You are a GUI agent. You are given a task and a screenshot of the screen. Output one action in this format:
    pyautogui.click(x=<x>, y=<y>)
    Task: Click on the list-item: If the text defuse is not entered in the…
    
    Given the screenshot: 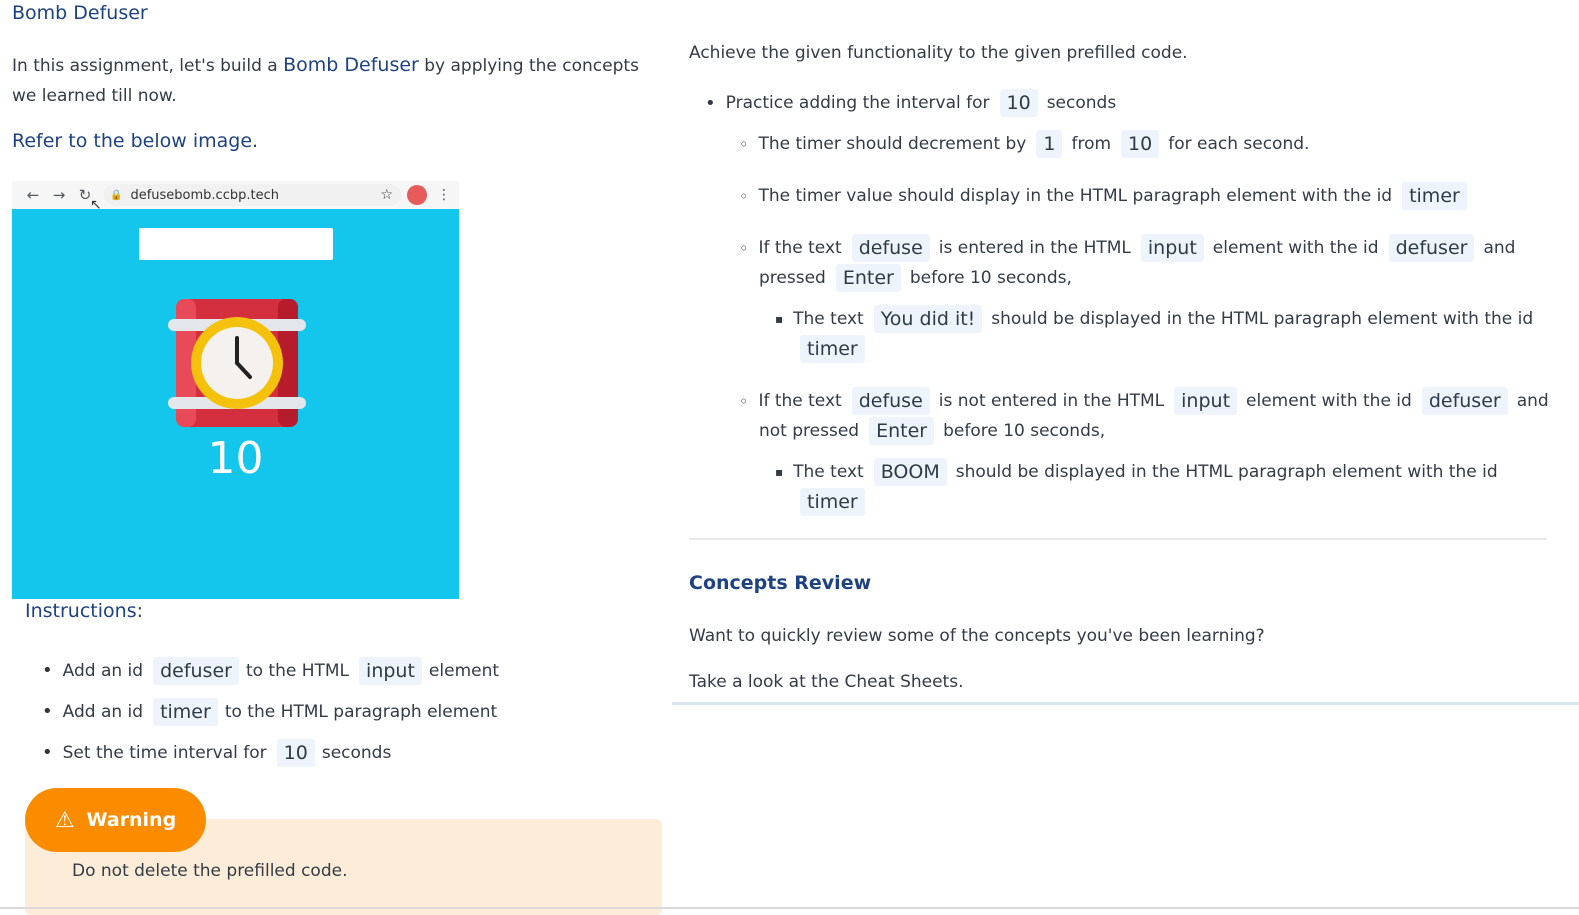 What is the action you would take?
    pyautogui.click(x=1119, y=401)
    